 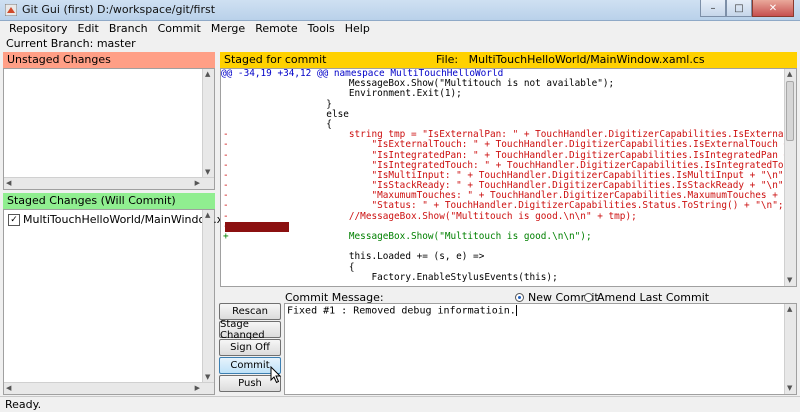 What do you see at coordinates (109, 201) in the screenshot?
I see `staged-changes-header: Staged Changes (Will Commit)` at bounding box center [109, 201].